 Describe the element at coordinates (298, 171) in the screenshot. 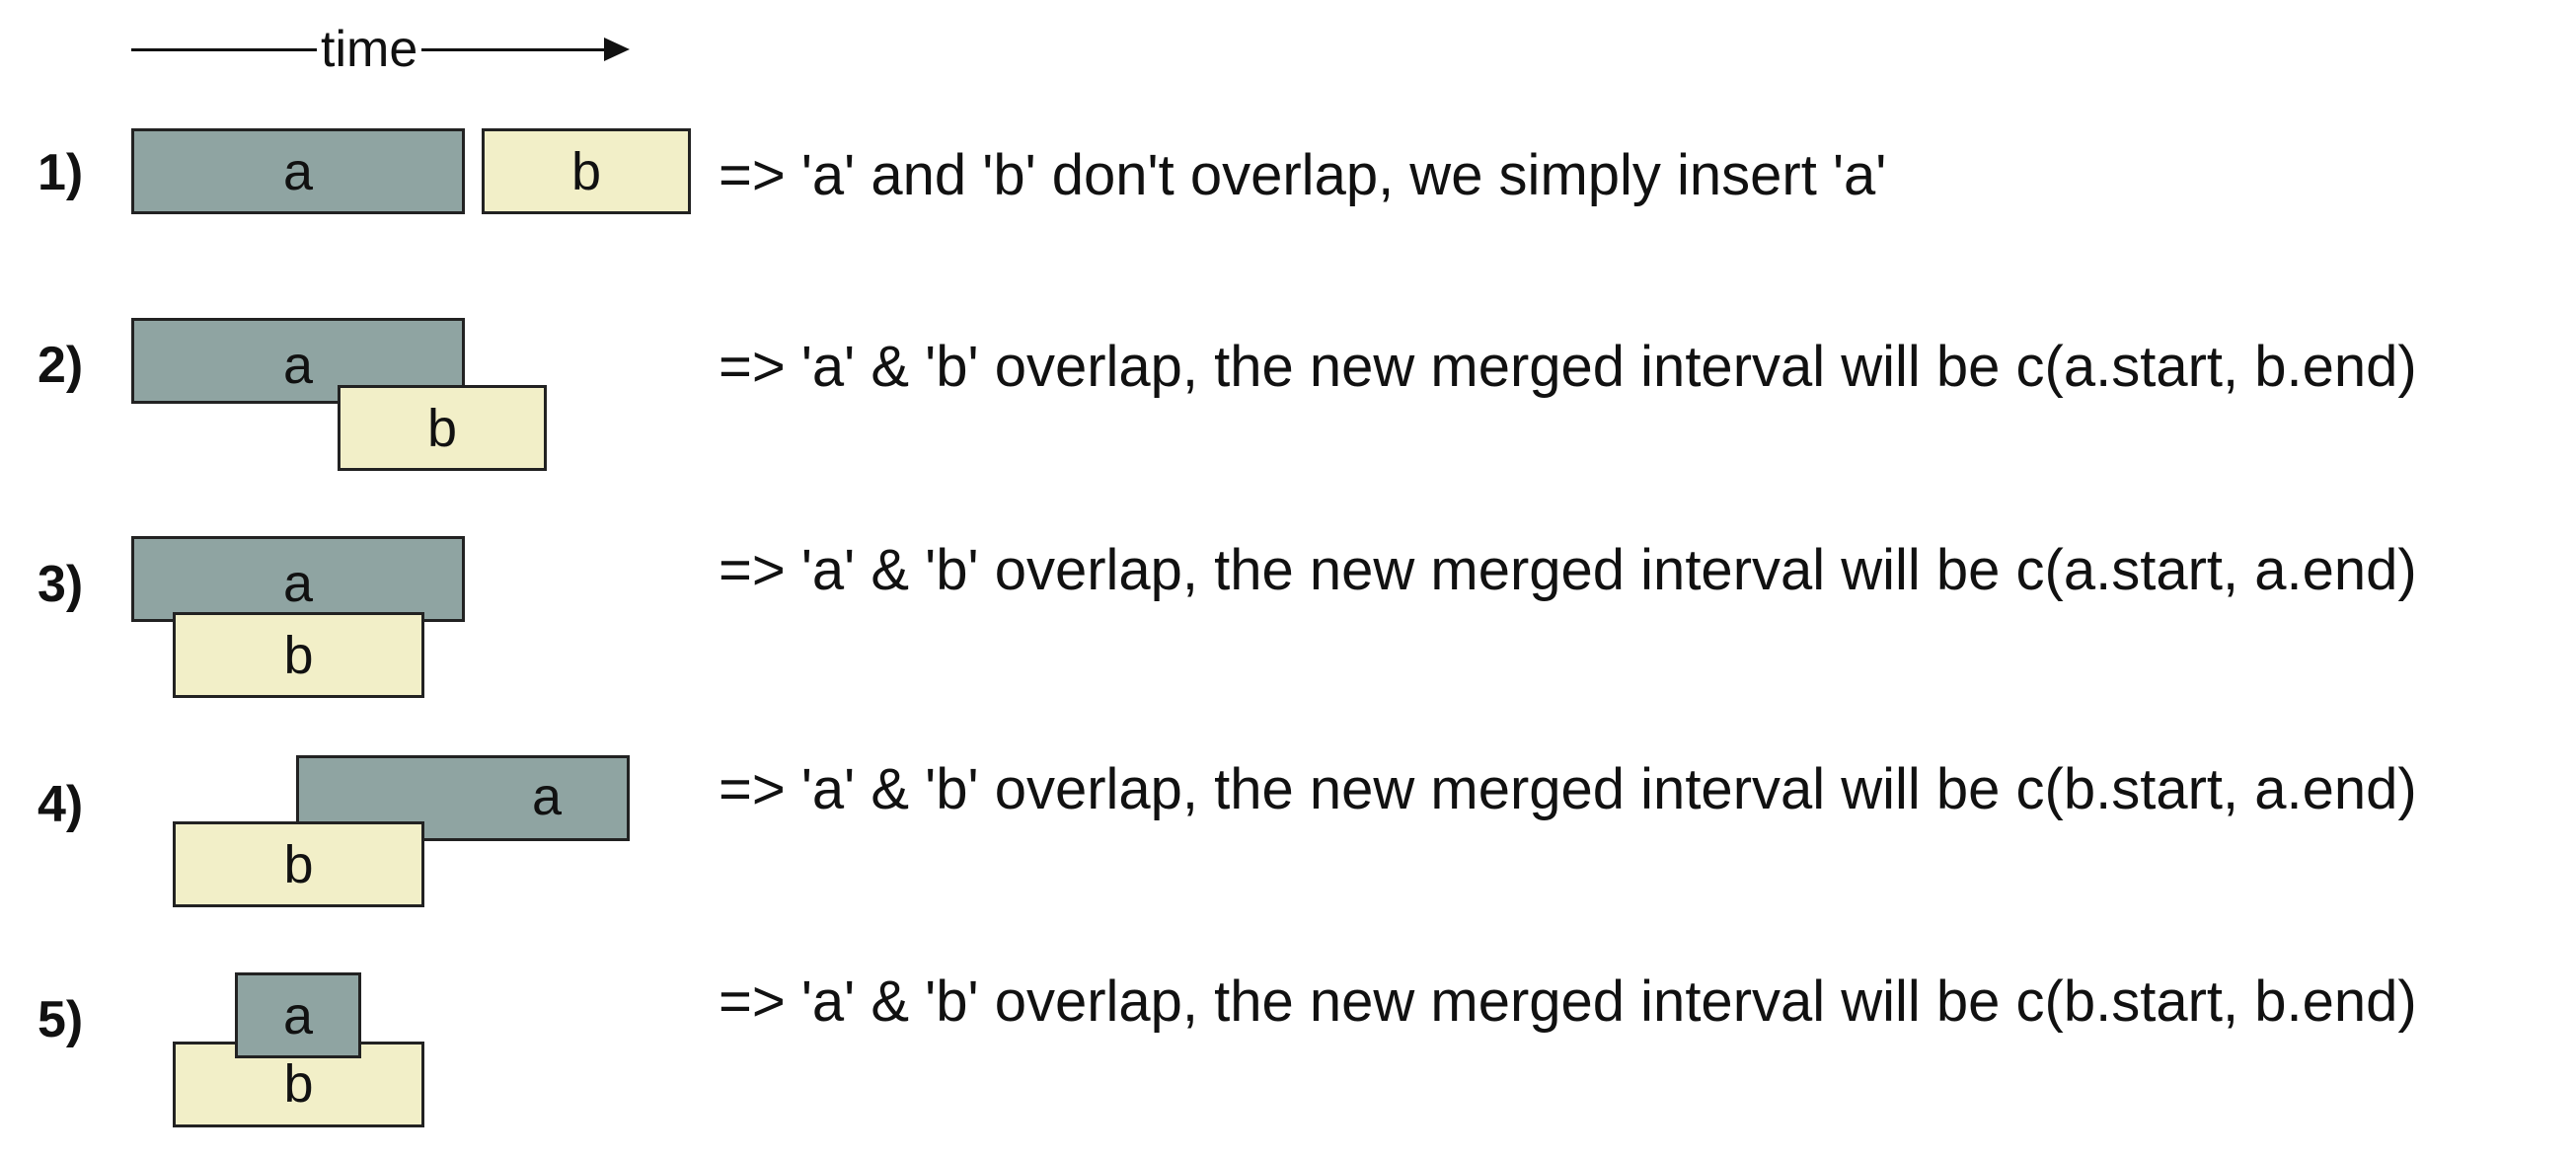

I see `interval-a-case-1: a` at that location.